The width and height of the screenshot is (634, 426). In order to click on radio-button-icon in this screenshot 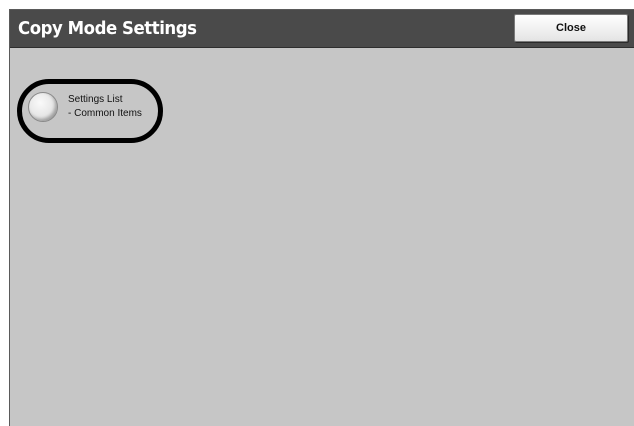, I will do `click(43, 107)`.